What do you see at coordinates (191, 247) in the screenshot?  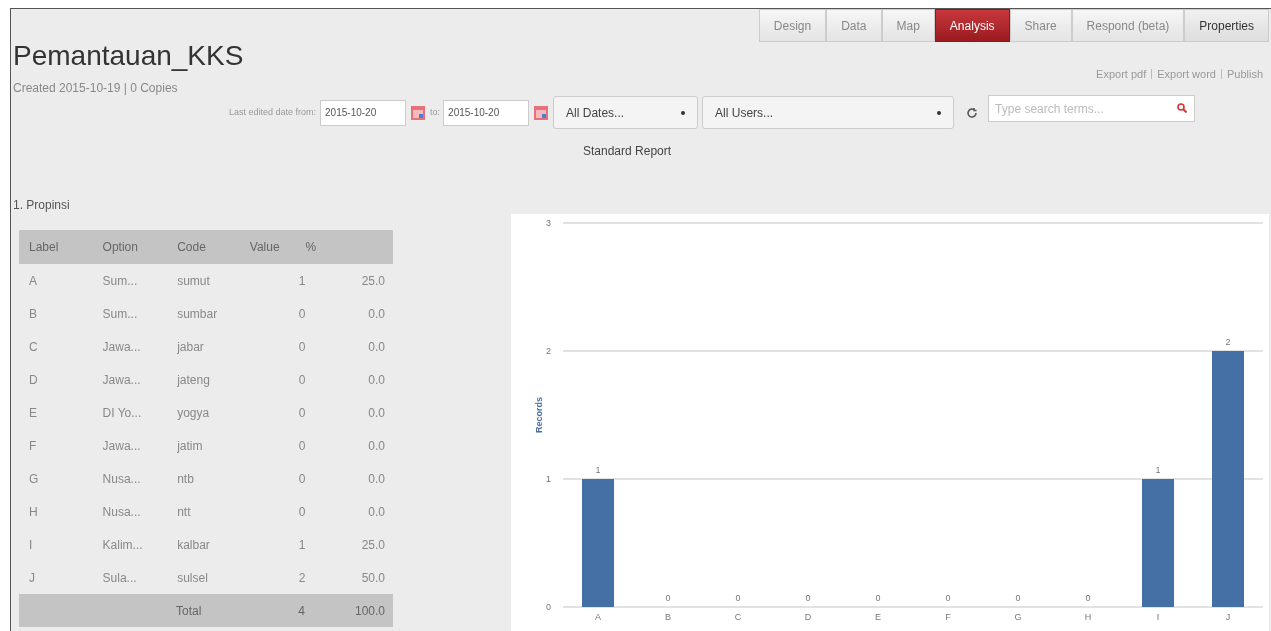 I see `column-header: Code` at bounding box center [191, 247].